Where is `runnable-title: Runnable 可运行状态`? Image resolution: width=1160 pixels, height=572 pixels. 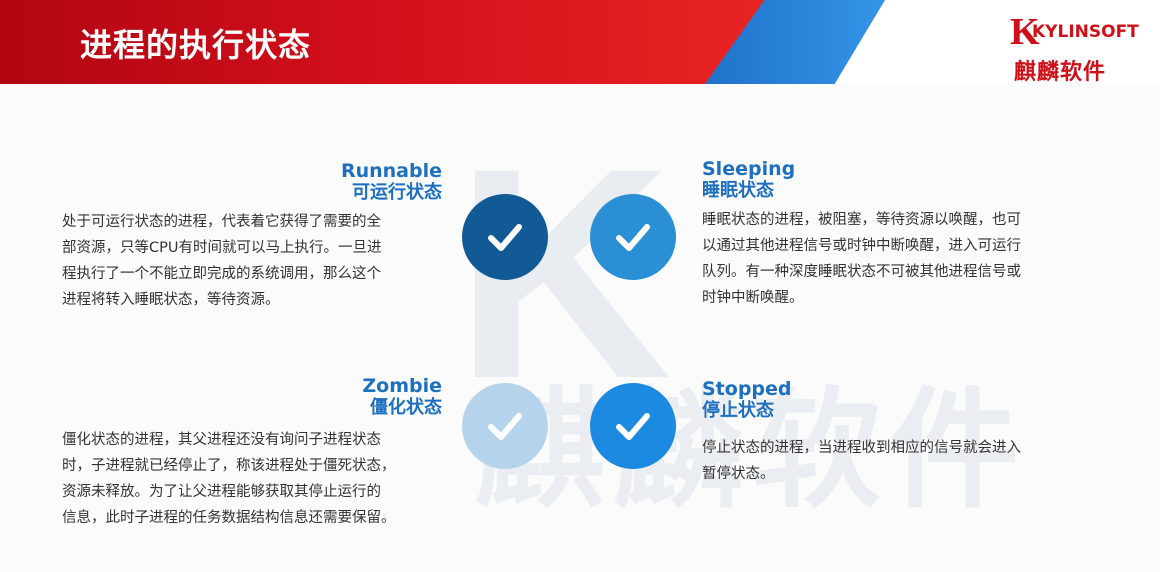 runnable-title: Runnable 可运行状态 is located at coordinates (371, 182).